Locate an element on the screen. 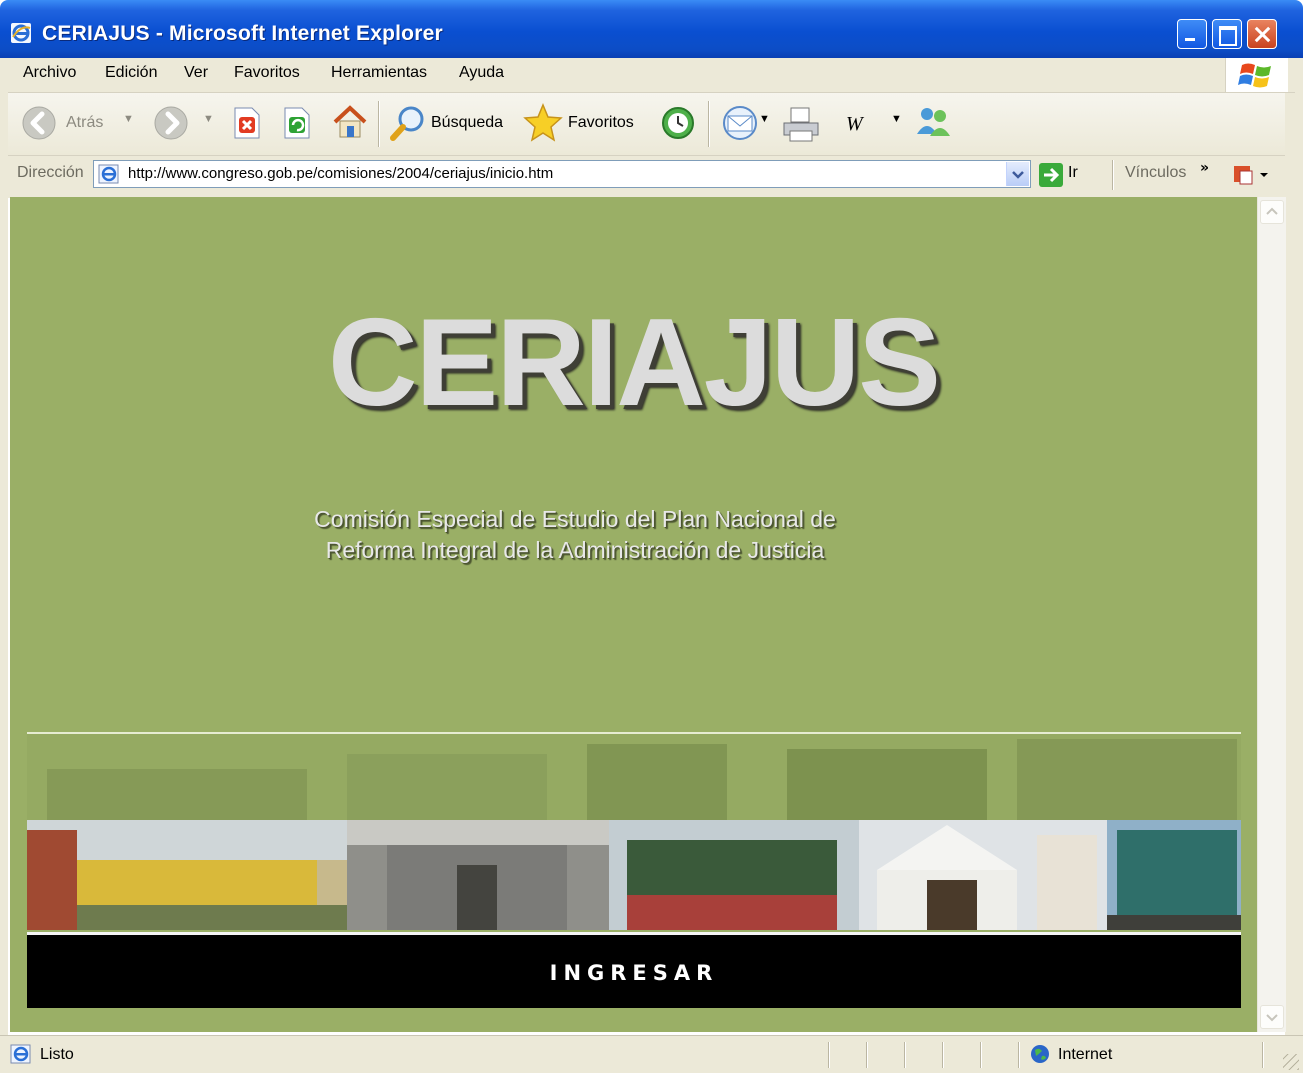 The height and width of the screenshot is (1073, 1303). security-zone: Internet is located at coordinates (1085, 1054).